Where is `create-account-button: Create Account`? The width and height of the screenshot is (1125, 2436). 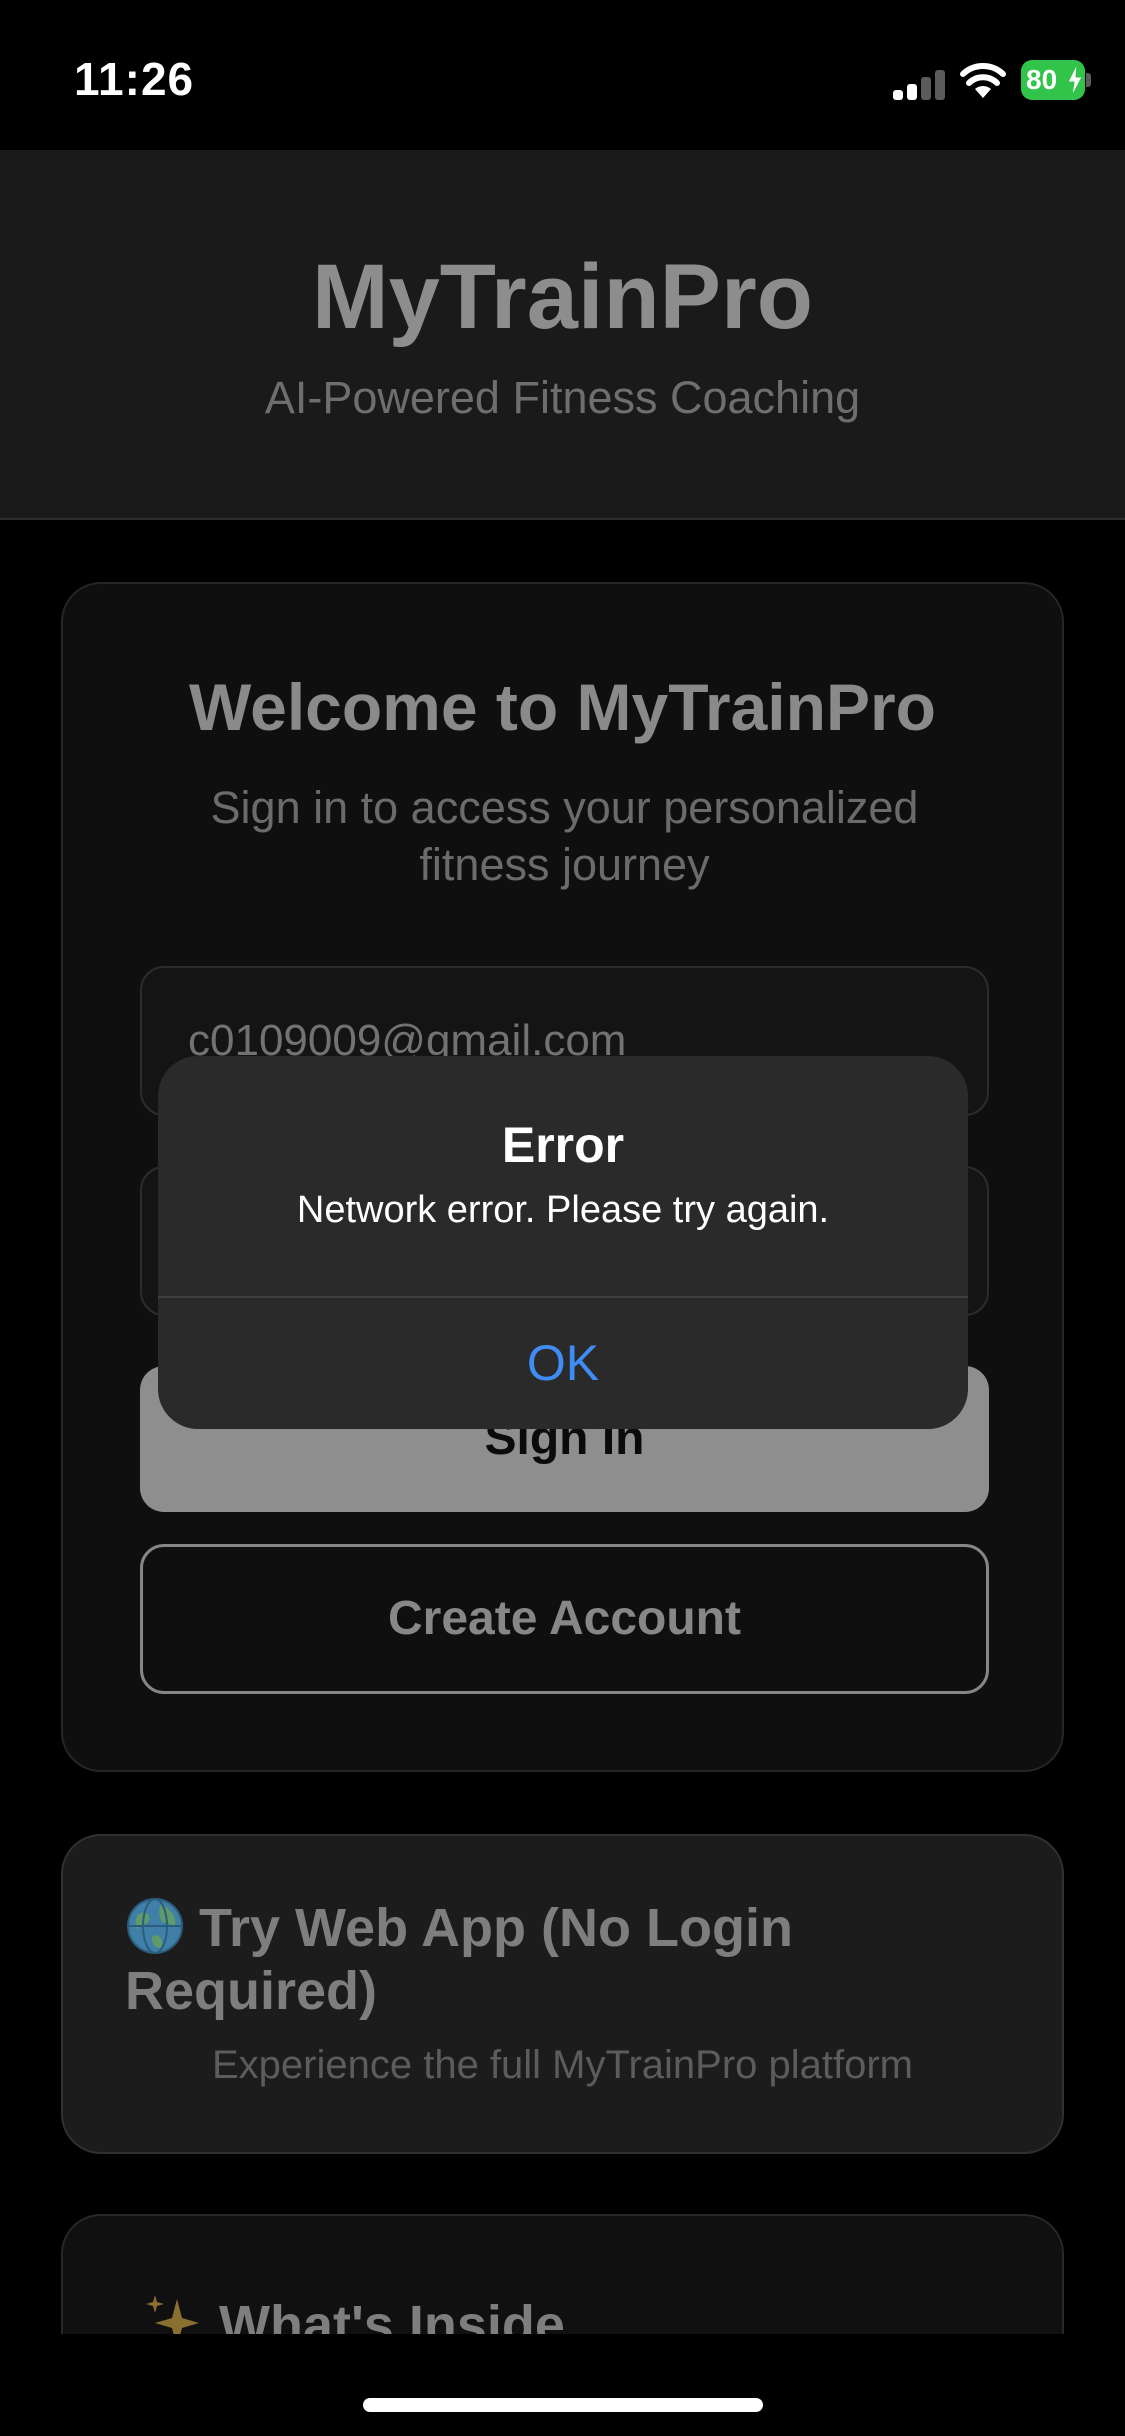
create-account-button: Create Account is located at coordinates (564, 1619).